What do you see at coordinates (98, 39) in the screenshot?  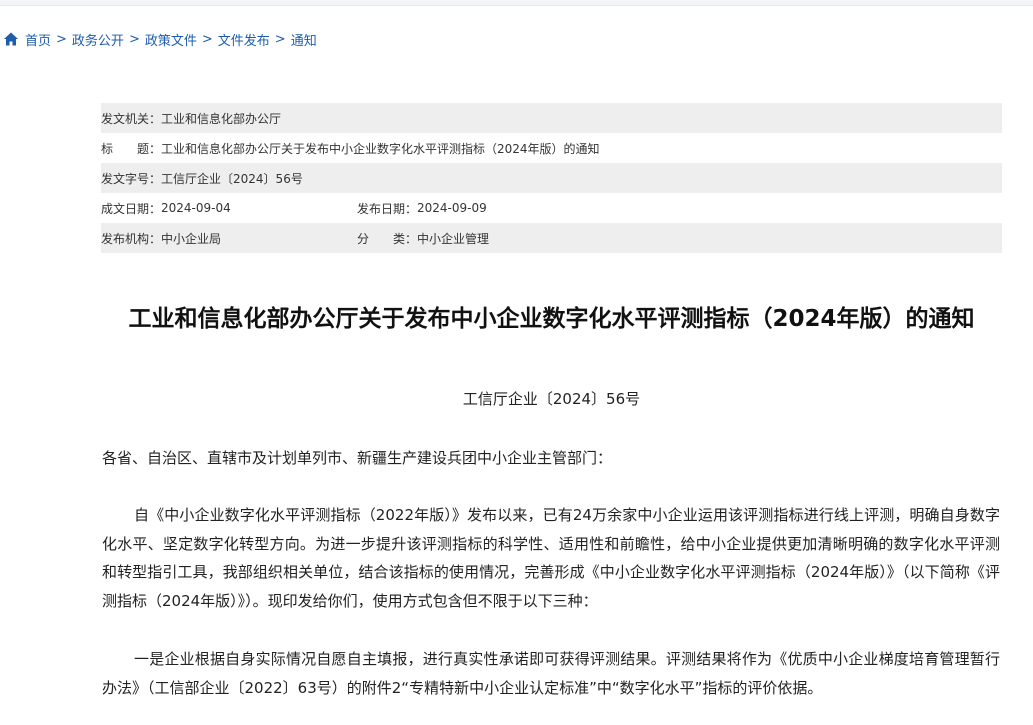 I see `breadcrumb-item-gov-affairs: 政务公开` at bounding box center [98, 39].